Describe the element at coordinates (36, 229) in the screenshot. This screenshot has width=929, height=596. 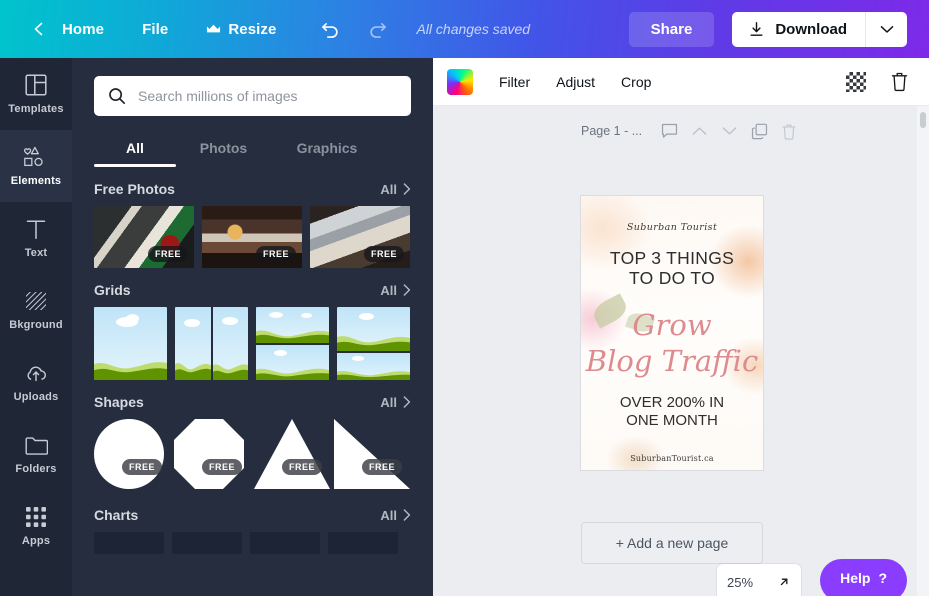
I see `text-icon` at that location.